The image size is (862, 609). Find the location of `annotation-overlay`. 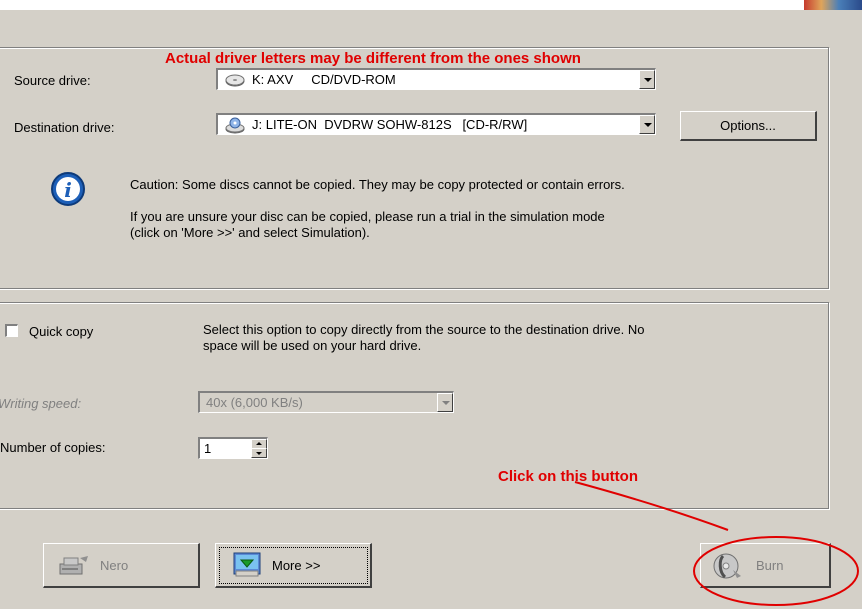

annotation-overlay is located at coordinates (716, 543).